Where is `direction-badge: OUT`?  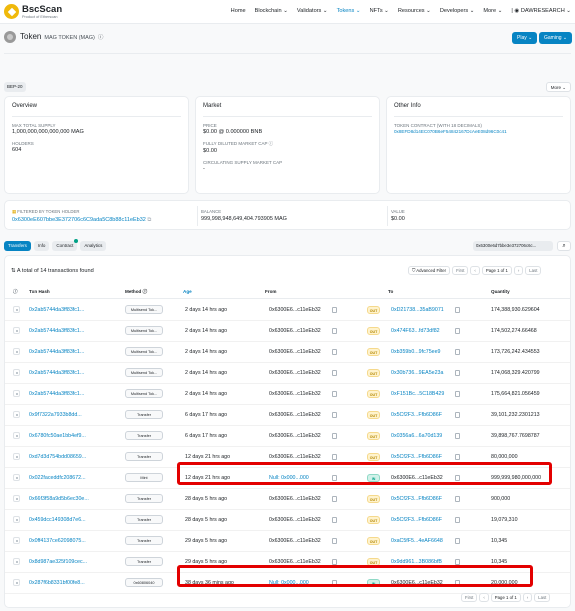 direction-badge: OUT is located at coordinates (373, 436).